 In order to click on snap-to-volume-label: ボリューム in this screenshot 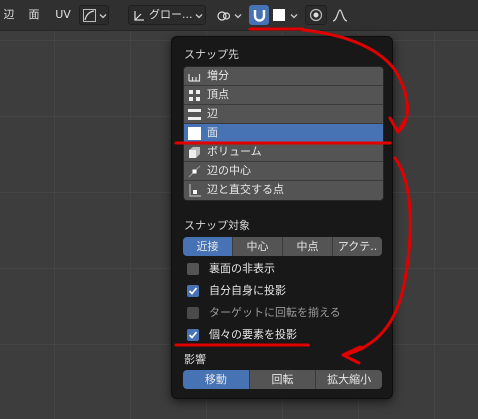, I will do `click(234, 151)`.